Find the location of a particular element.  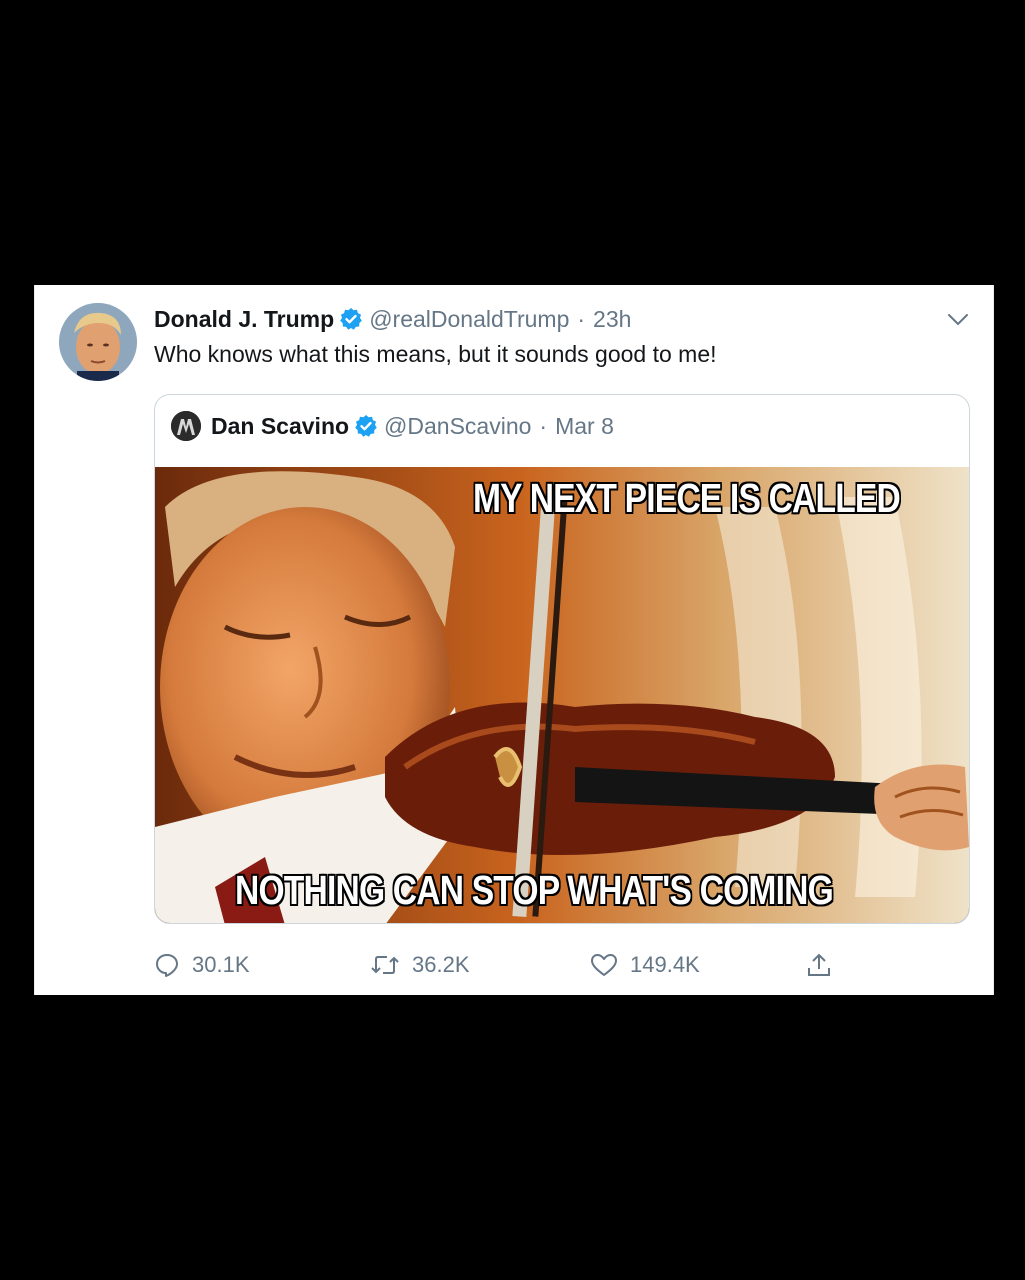

tweet-header: Donald J. Trump @realDonaldTrump · 23h is located at coordinates (392, 319).